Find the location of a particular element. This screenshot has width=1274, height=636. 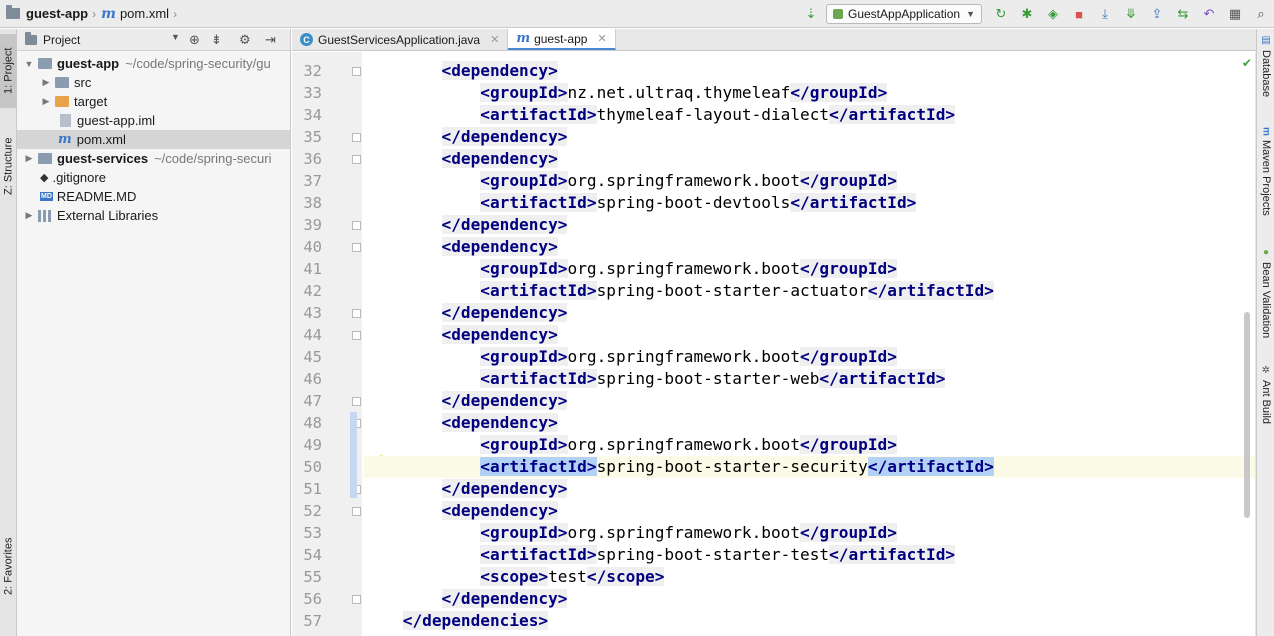

tree-item-label: External Libraries is located at coordinates (108, 215).